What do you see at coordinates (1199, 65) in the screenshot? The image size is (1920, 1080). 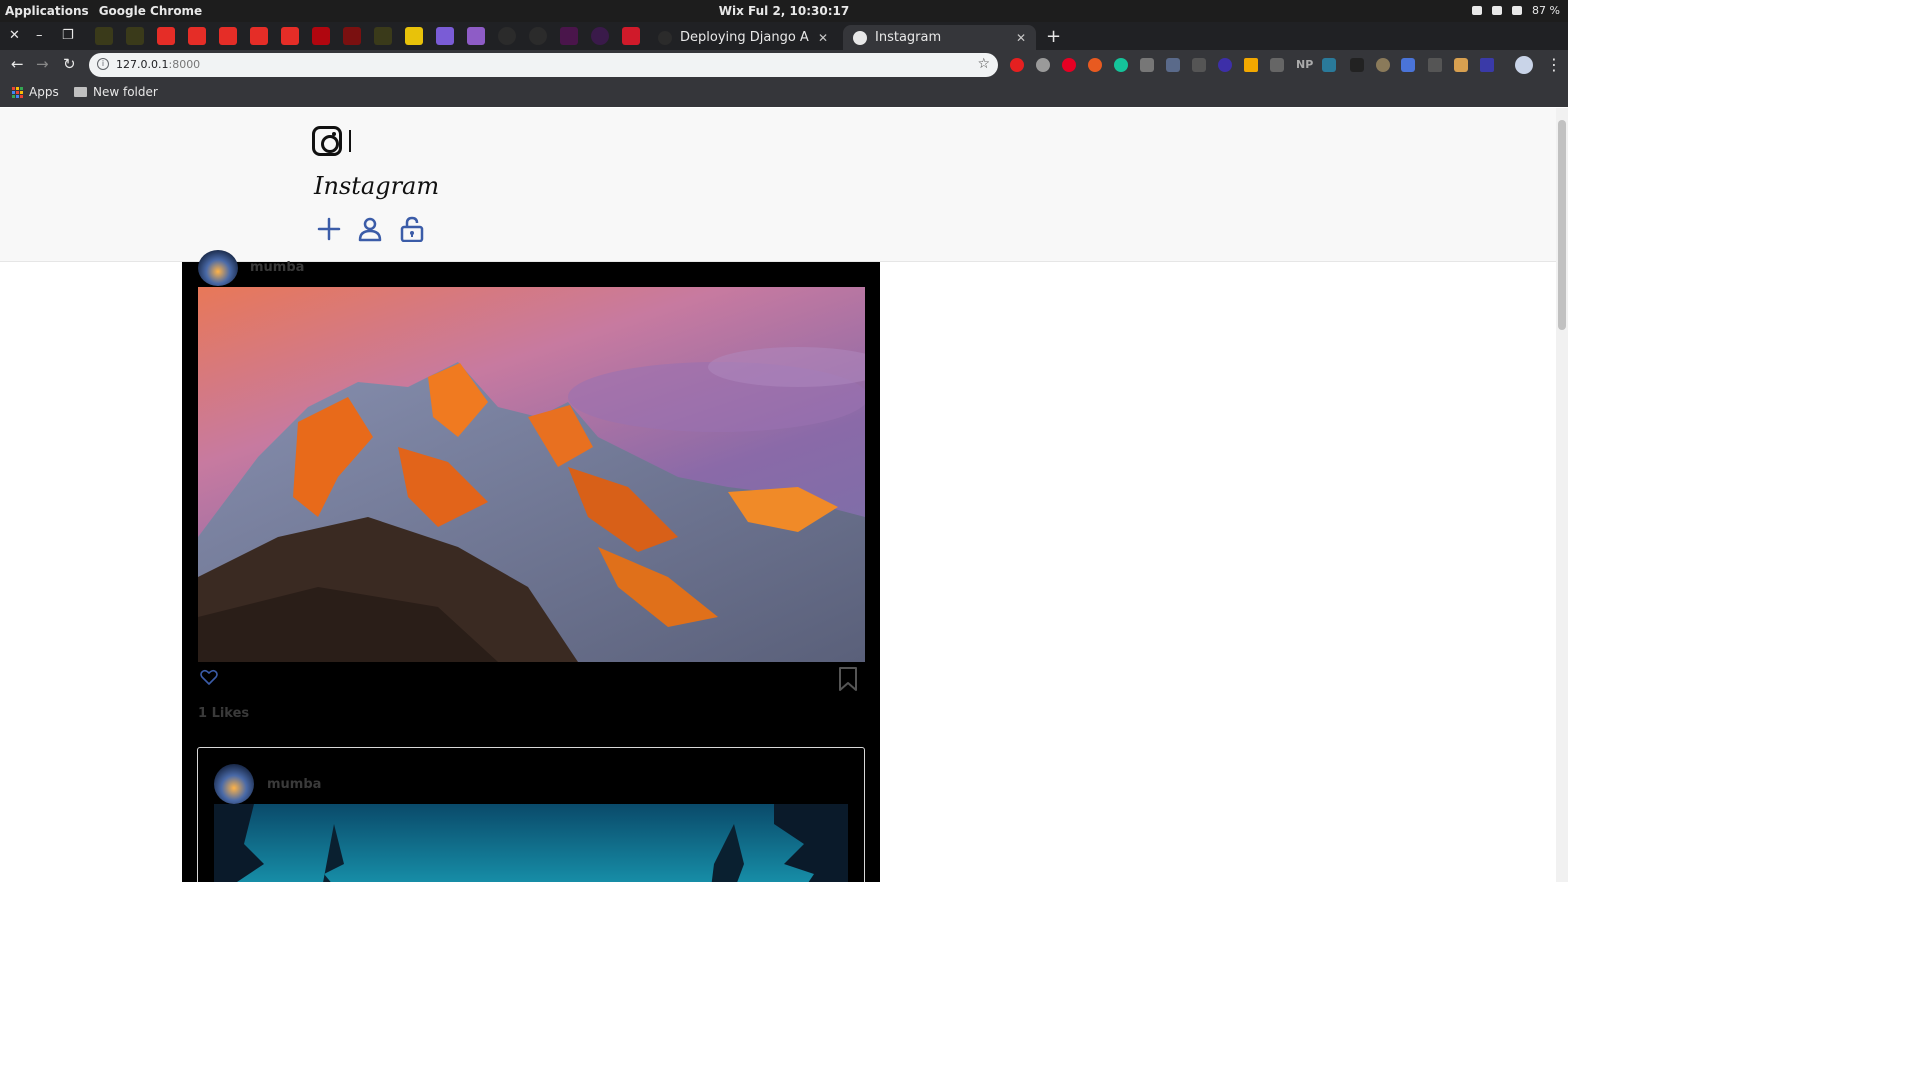 I see `download-icon` at bounding box center [1199, 65].